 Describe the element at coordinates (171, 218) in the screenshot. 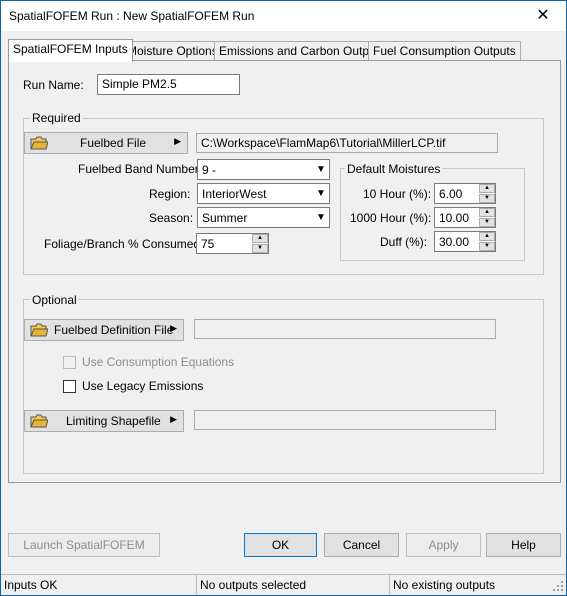

I see `season-label: Season:` at that location.